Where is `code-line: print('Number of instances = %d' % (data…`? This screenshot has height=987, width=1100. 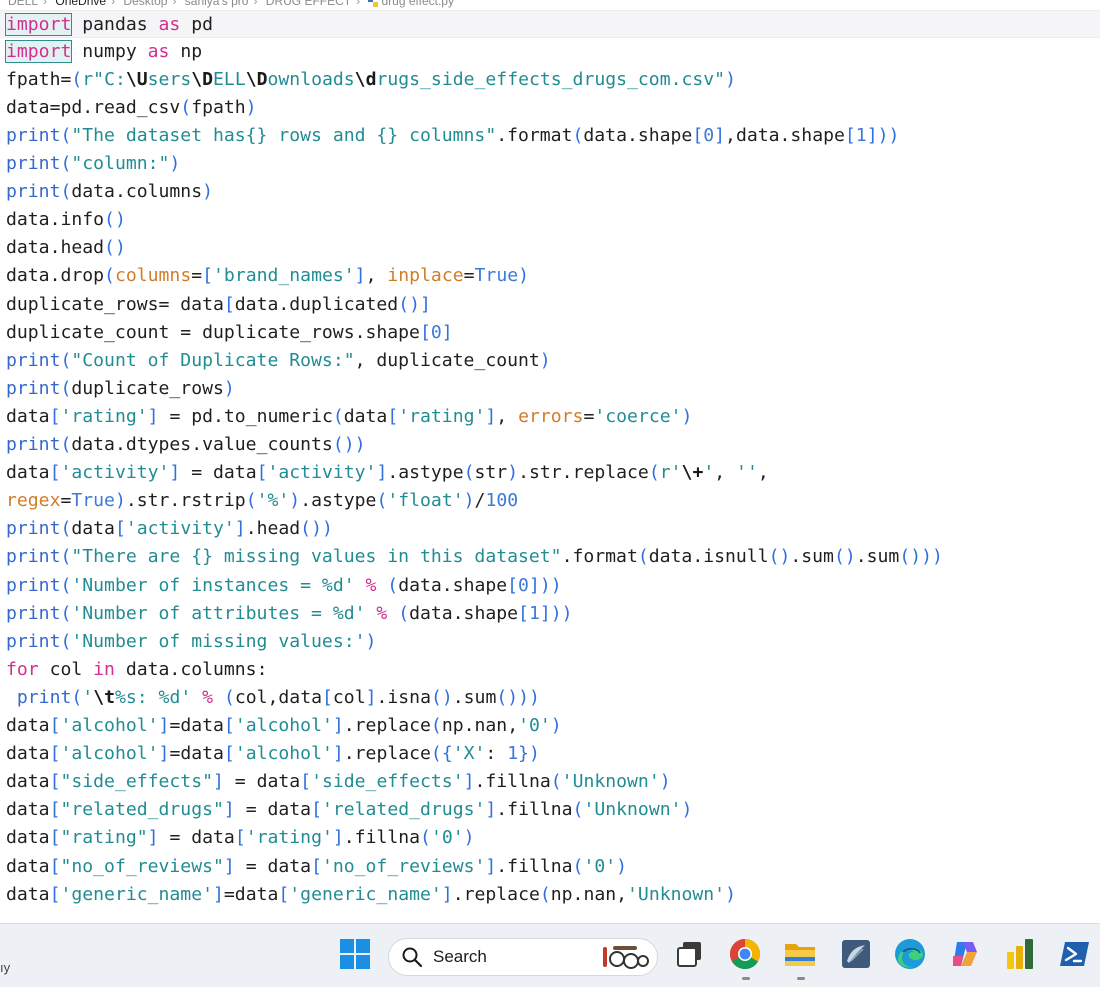 code-line: print('Number of instances = %d' % (data… is located at coordinates (284, 586).